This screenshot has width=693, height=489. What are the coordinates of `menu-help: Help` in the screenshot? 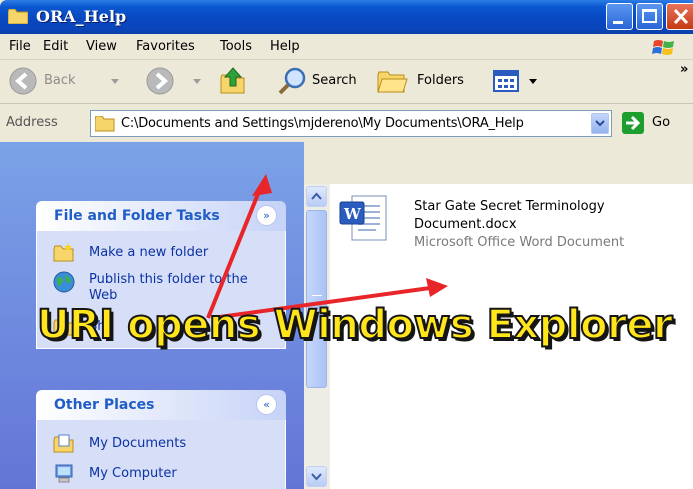 It's located at (285, 46).